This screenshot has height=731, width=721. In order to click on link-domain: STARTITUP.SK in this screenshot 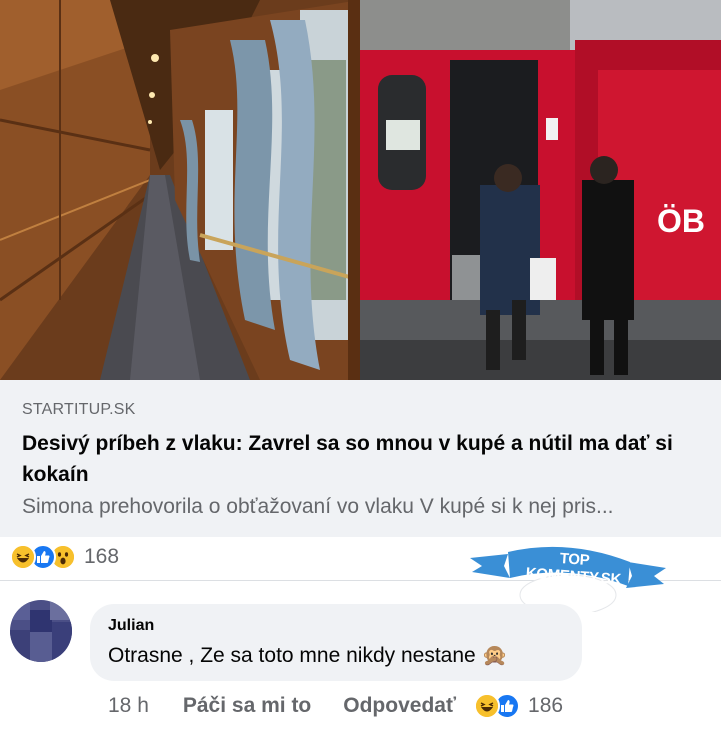, I will do `click(79, 409)`.